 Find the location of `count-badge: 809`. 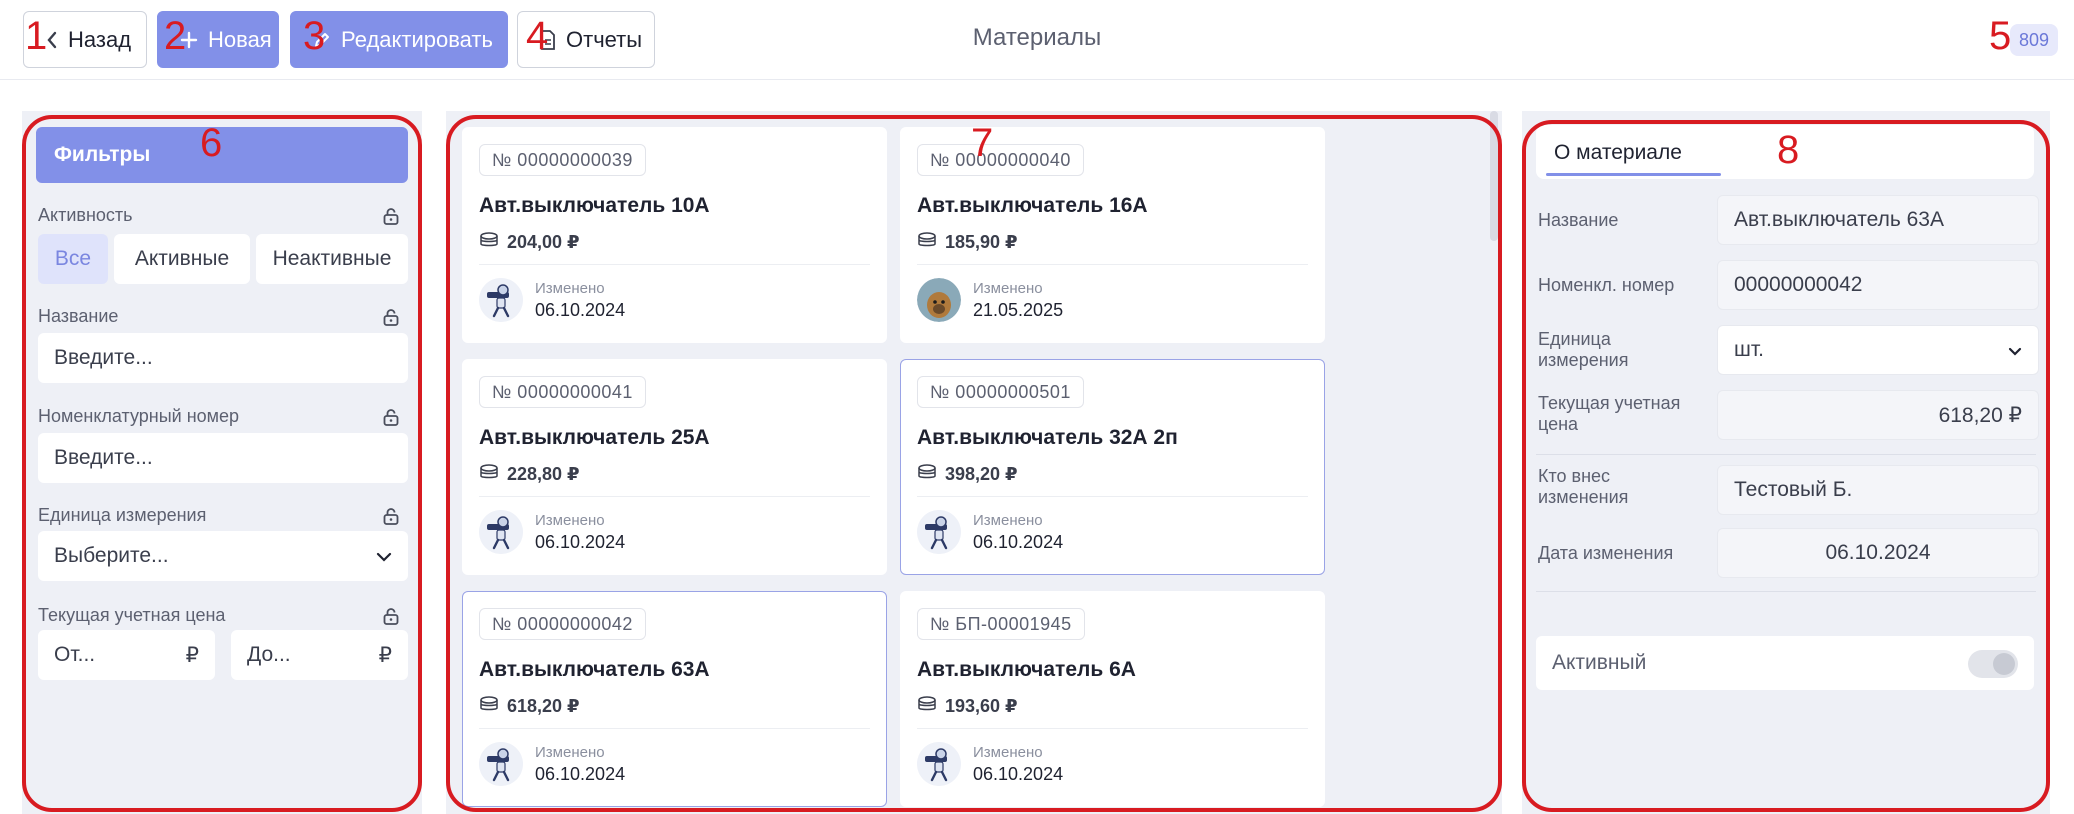

count-badge: 809 is located at coordinates (2034, 40).